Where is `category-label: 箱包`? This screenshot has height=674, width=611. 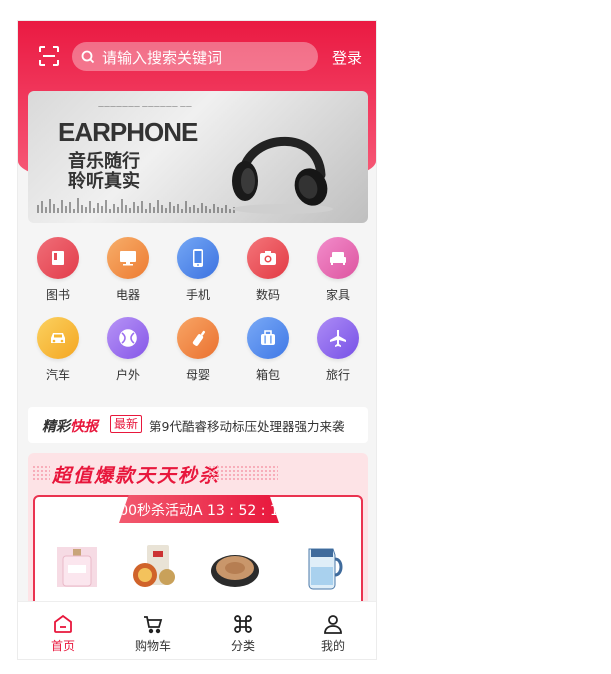 category-label: 箱包 is located at coordinates (267, 375).